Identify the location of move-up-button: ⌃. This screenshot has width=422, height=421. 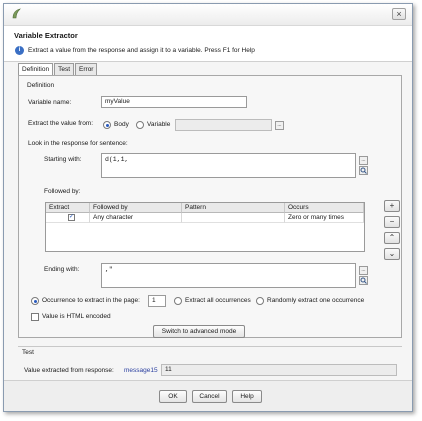
(392, 238).